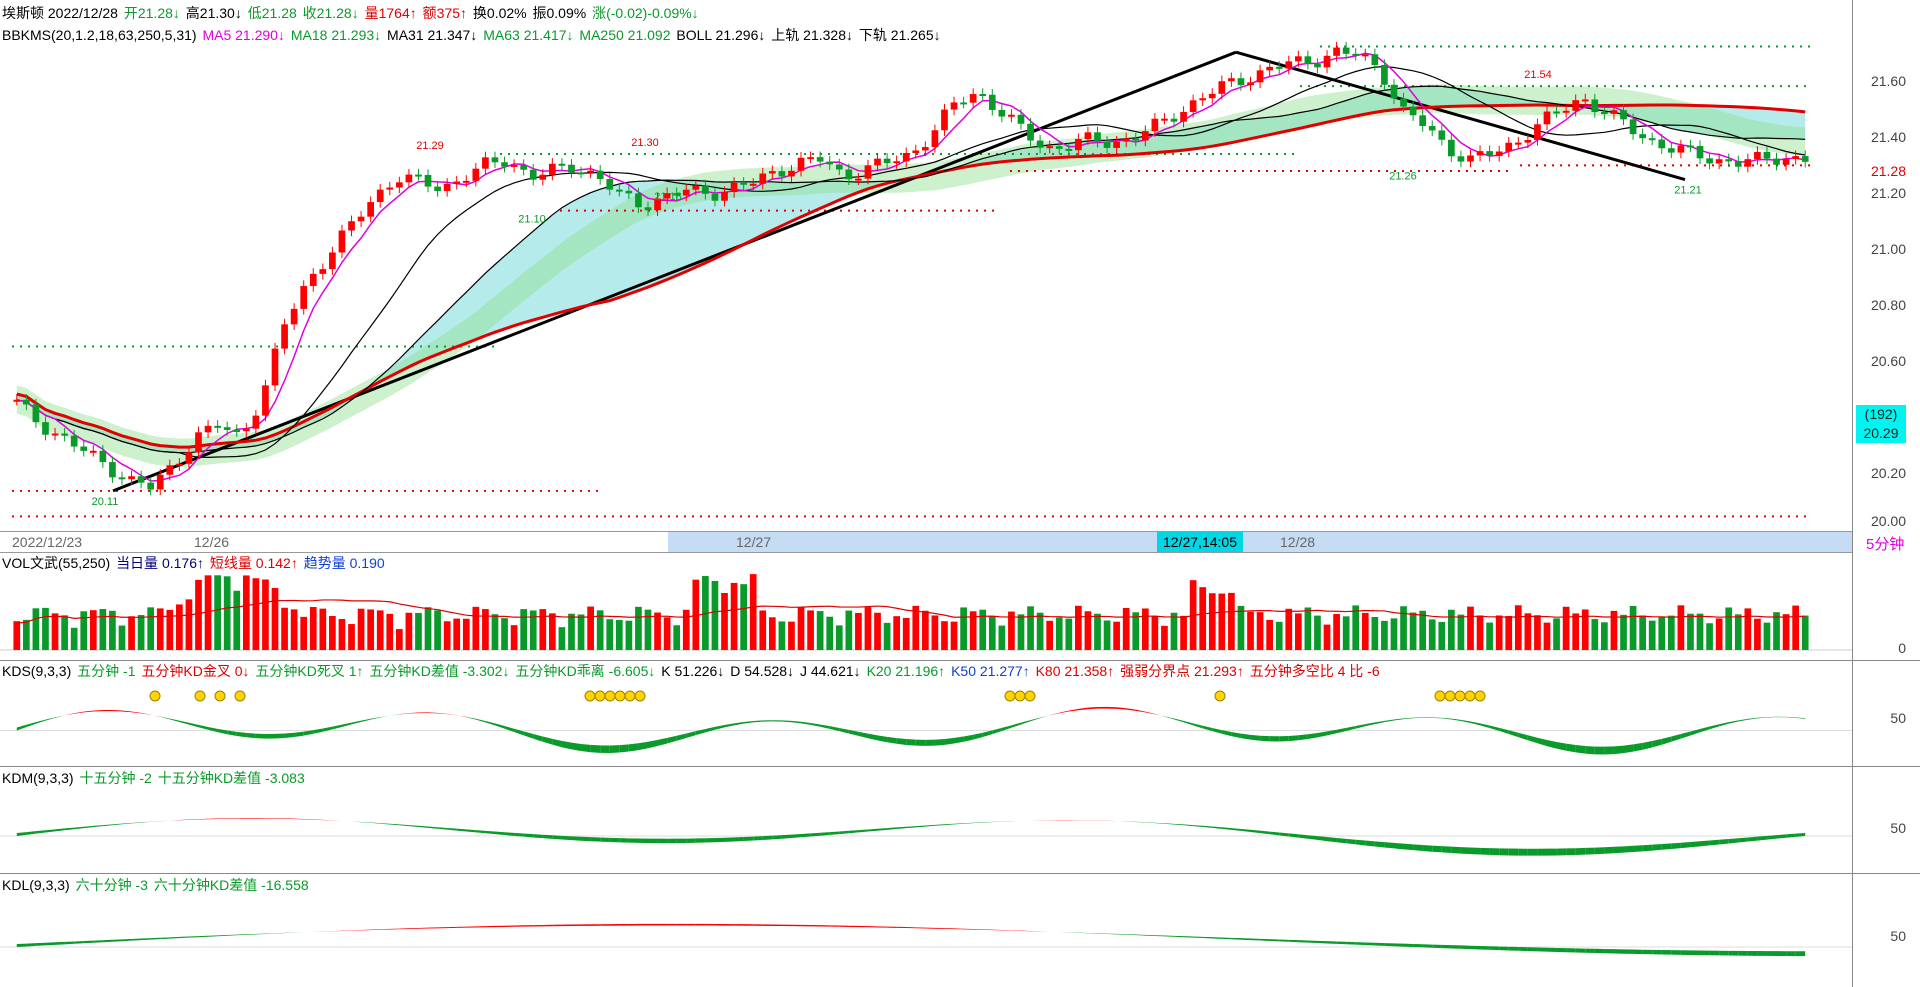 The image size is (1920, 987). I want to click on kds-k20: K20 21.196↑, so click(906, 671).